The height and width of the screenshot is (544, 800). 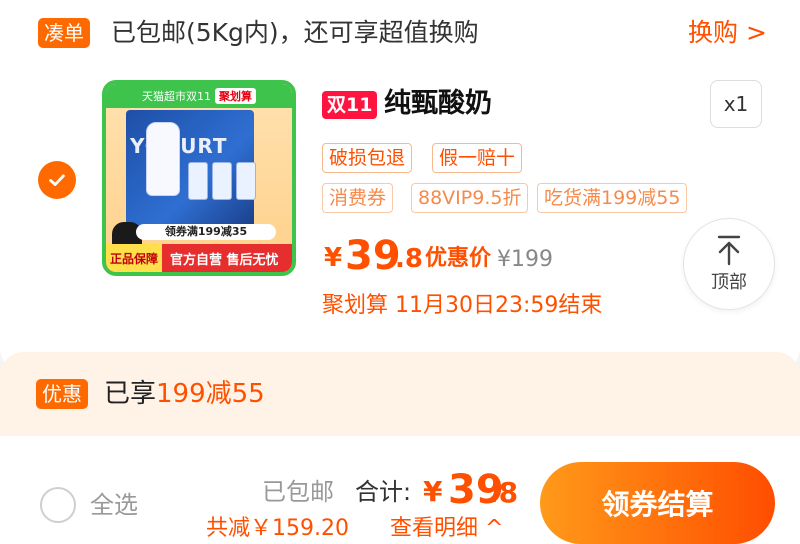 What do you see at coordinates (729, 282) in the screenshot?
I see `back-to-top-label: 顶部` at bounding box center [729, 282].